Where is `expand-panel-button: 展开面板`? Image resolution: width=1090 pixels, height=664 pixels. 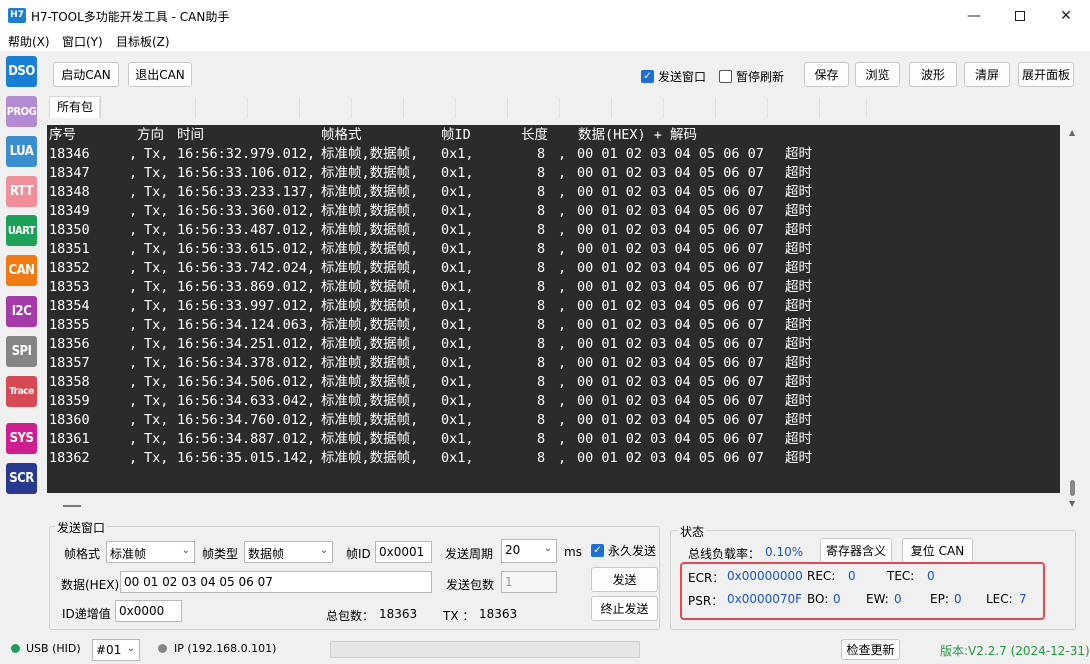
expand-panel-button: 展开面板 is located at coordinates (1046, 74).